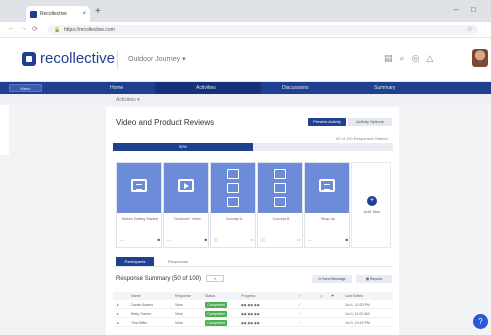 The image size is (491, 335). Describe the element at coordinates (333, 296) in the screenshot. I see `flag-column-icon: ⚑` at that location.